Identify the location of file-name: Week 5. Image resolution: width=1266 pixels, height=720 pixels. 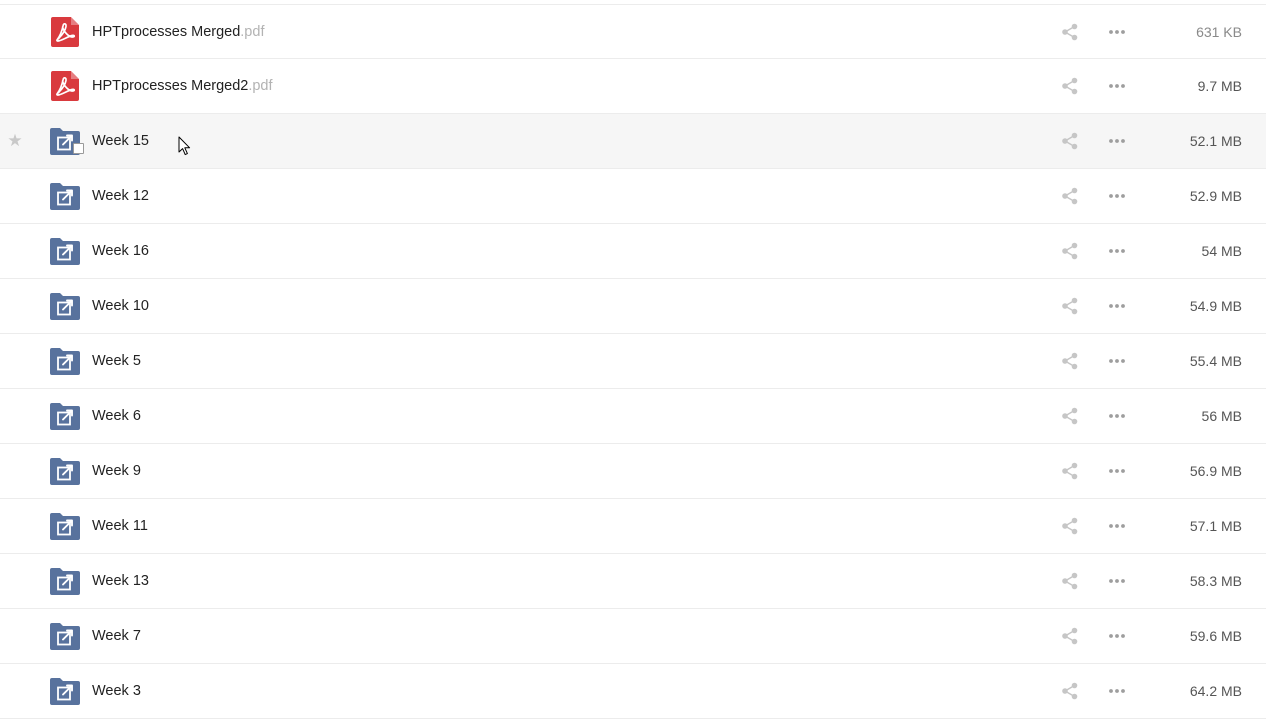
(116, 361).